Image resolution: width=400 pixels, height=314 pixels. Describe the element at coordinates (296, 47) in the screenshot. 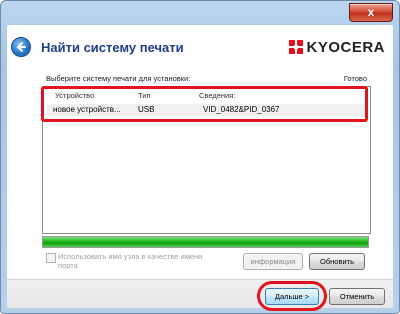

I see `kyocera-logo-icon` at that location.